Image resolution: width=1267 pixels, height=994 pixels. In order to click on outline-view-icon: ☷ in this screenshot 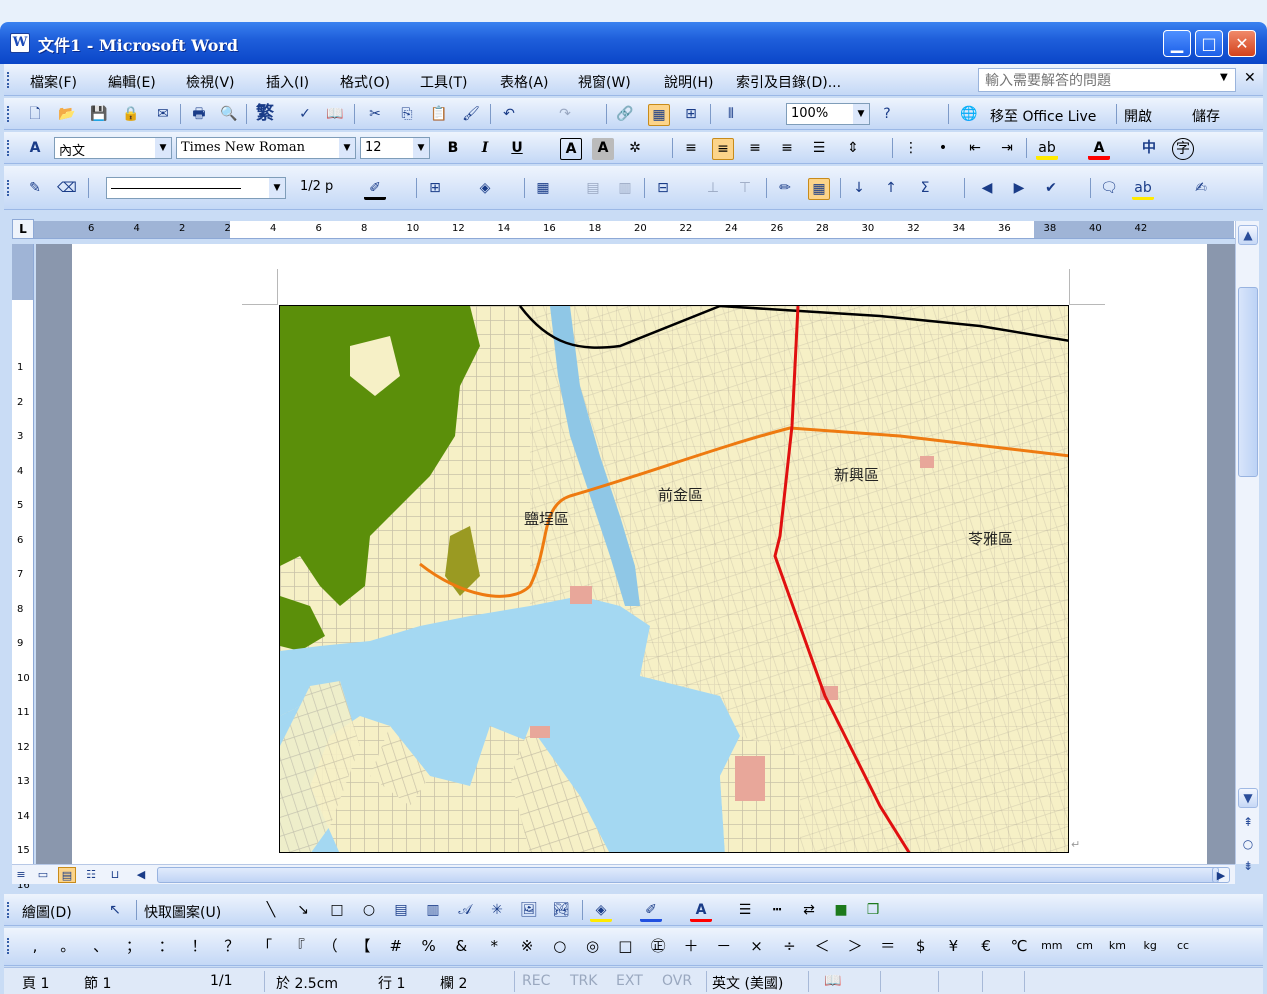, I will do `click(91, 875)`.